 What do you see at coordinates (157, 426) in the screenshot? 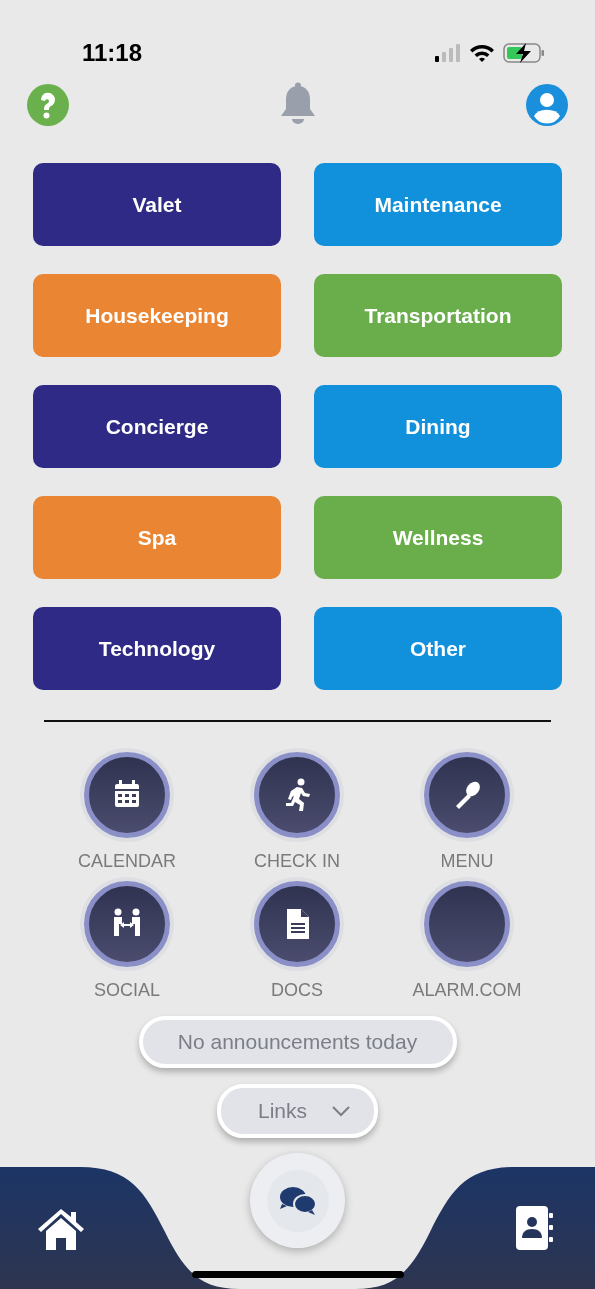
I see `service-button: Concierge` at bounding box center [157, 426].